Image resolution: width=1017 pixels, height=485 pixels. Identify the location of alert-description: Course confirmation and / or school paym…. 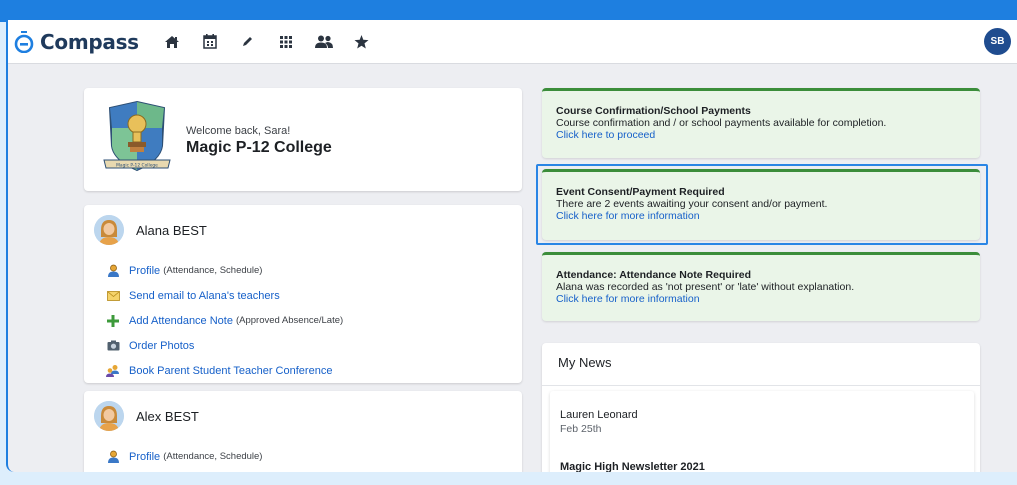
(721, 123).